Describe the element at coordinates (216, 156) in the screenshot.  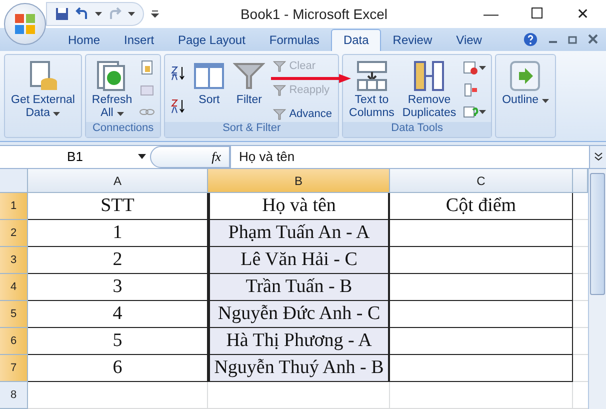
I see `insert-function-button: fx` at that location.